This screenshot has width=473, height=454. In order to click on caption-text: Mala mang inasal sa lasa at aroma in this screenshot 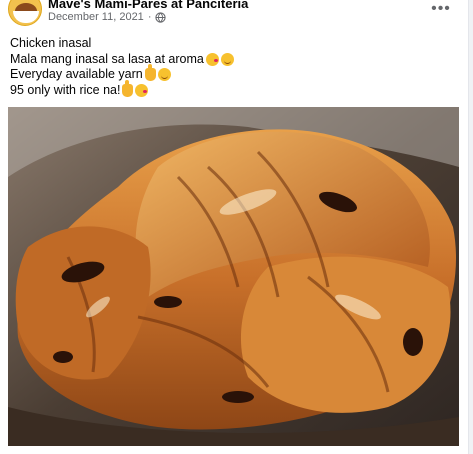, I will do `click(107, 58)`.